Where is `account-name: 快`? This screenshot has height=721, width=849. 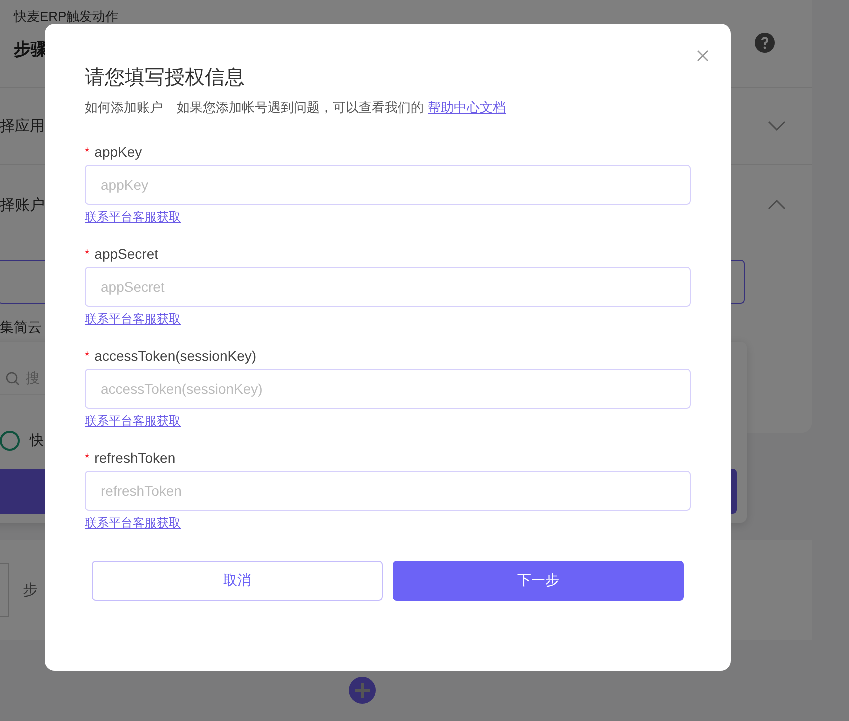 account-name: 快 is located at coordinates (37, 441).